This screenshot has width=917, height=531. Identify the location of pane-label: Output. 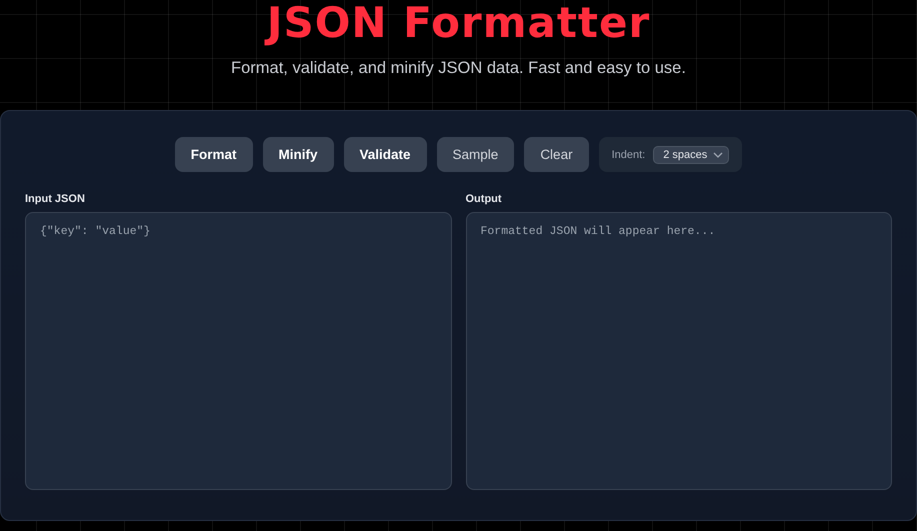
(484, 199).